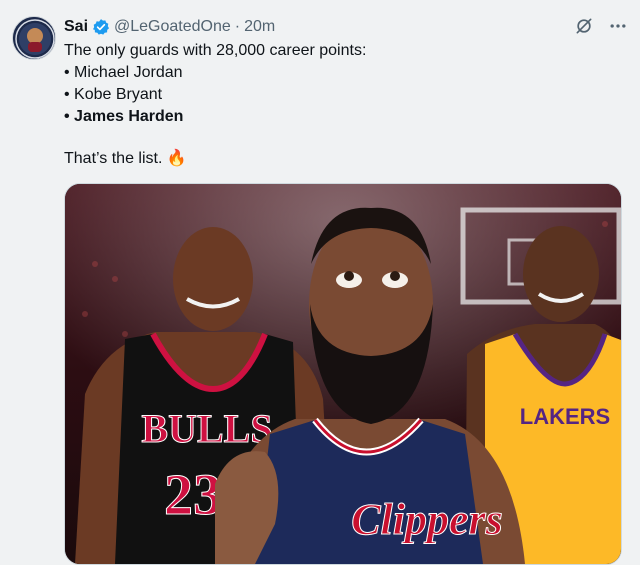 Image resolution: width=640 pixels, height=565 pixels. I want to click on verified-badge-icon, so click(101, 27).